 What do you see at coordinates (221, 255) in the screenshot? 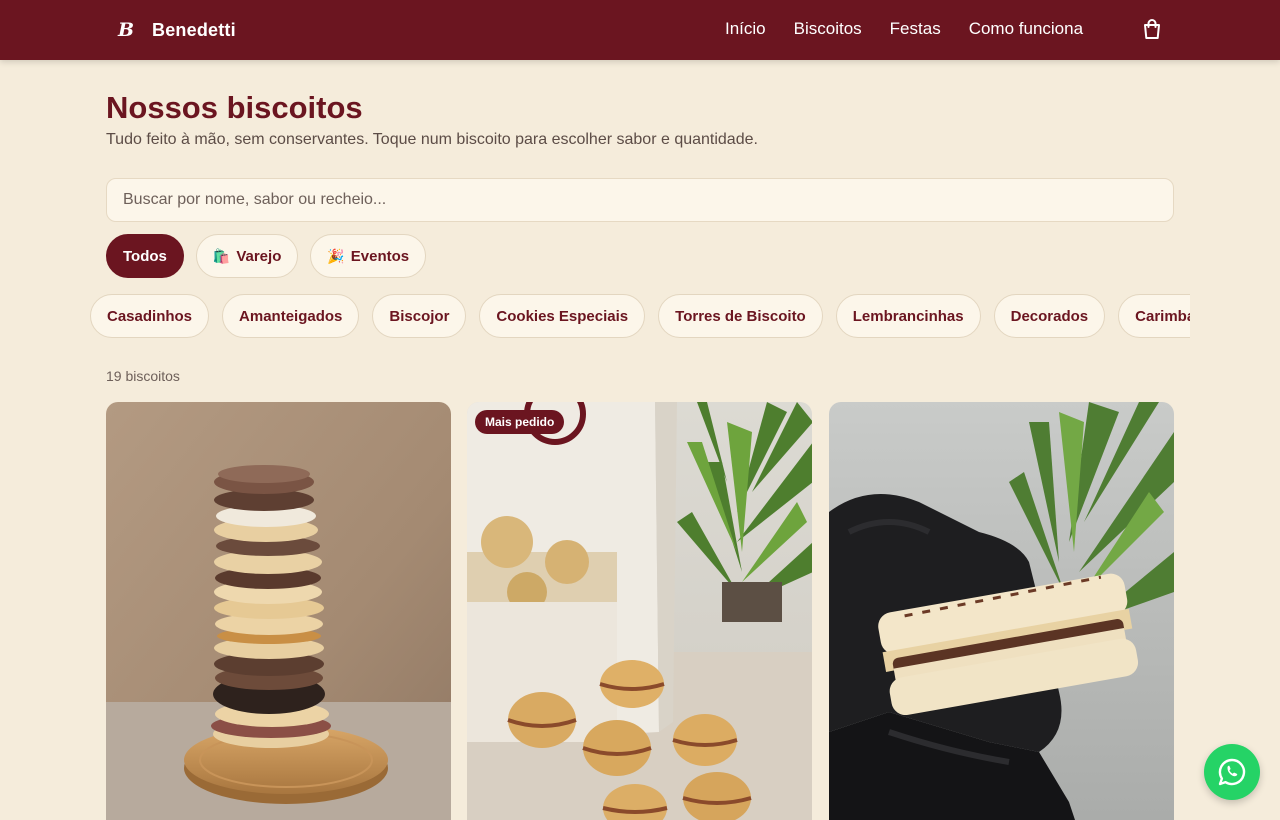
I see `shopping-bags-icon: 🛍️` at bounding box center [221, 255].